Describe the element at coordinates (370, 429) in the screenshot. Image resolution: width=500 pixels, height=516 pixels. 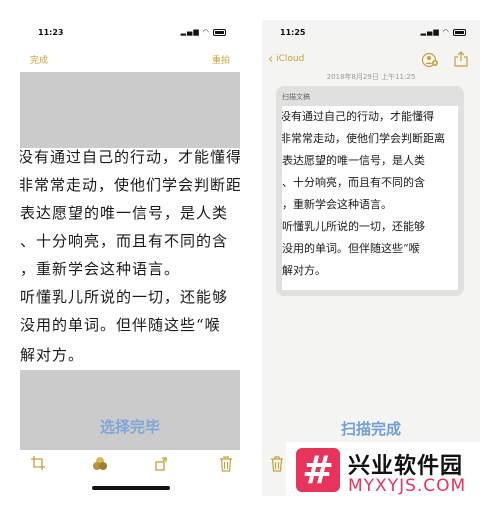
I see `scan-complete-label: 扫描完成` at that location.